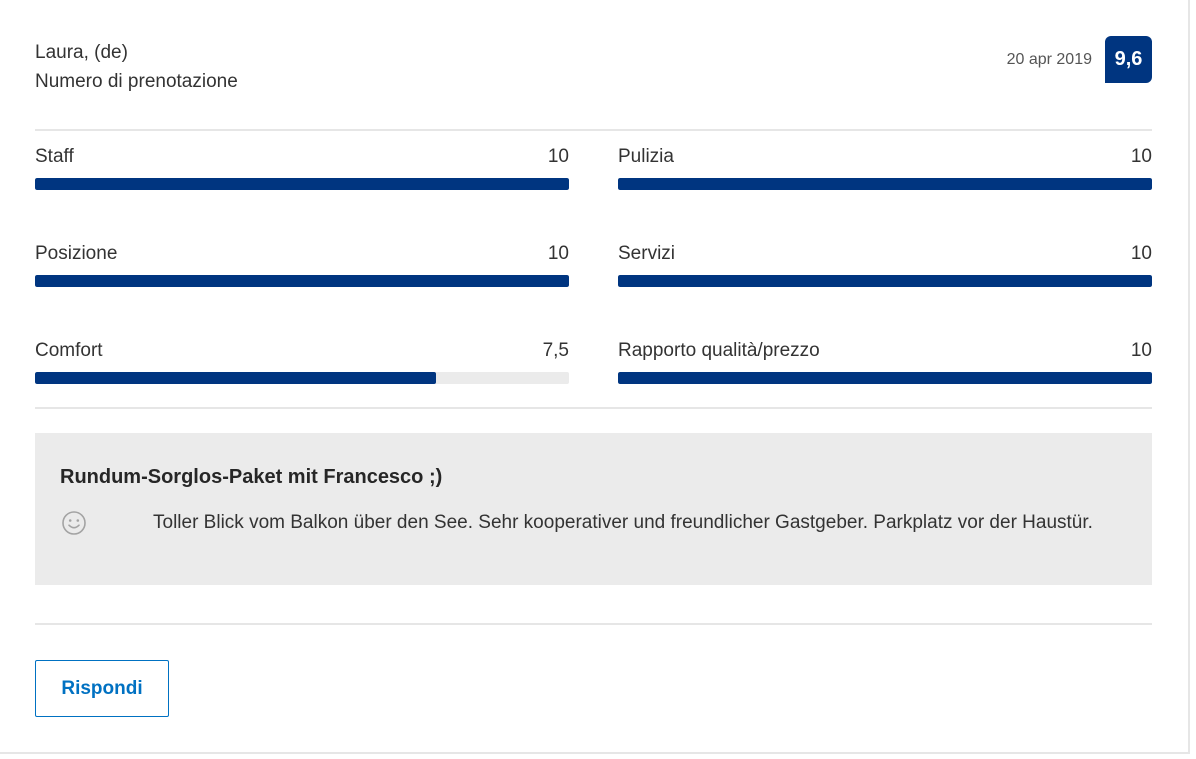  What do you see at coordinates (885, 265) in the screenshot?
I see `category-score: Servizi 10` at bounding box center [885, 265].